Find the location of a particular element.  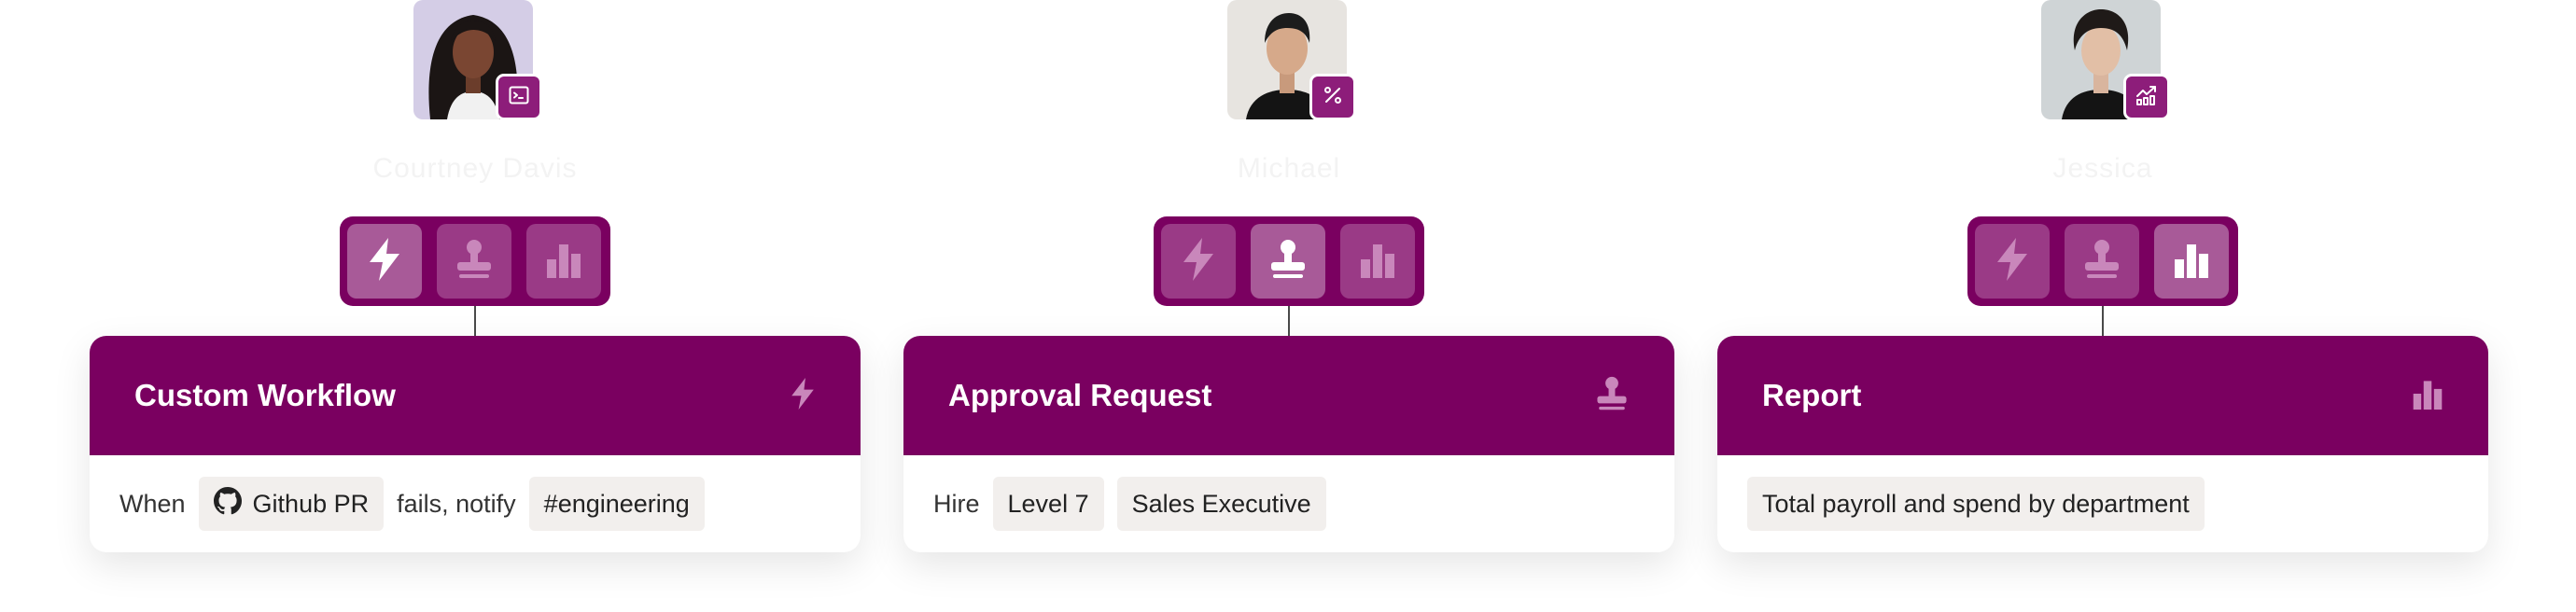

chip-label: Github PR is located at coordinates (311, 504).